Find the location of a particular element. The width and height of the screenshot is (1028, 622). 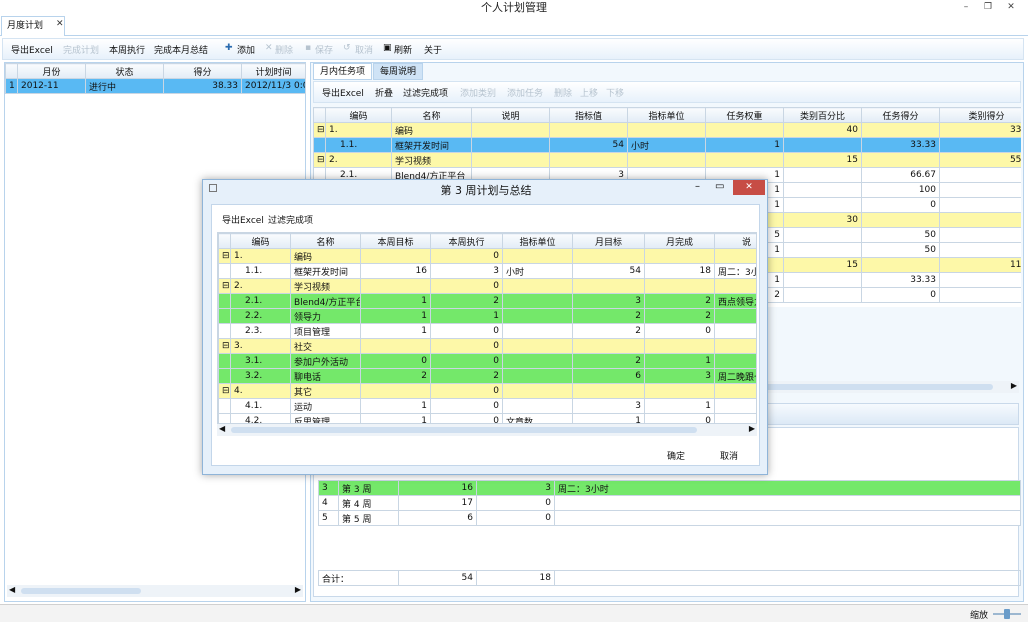

ok-button: 确定 is located at coordinates (676, 455).